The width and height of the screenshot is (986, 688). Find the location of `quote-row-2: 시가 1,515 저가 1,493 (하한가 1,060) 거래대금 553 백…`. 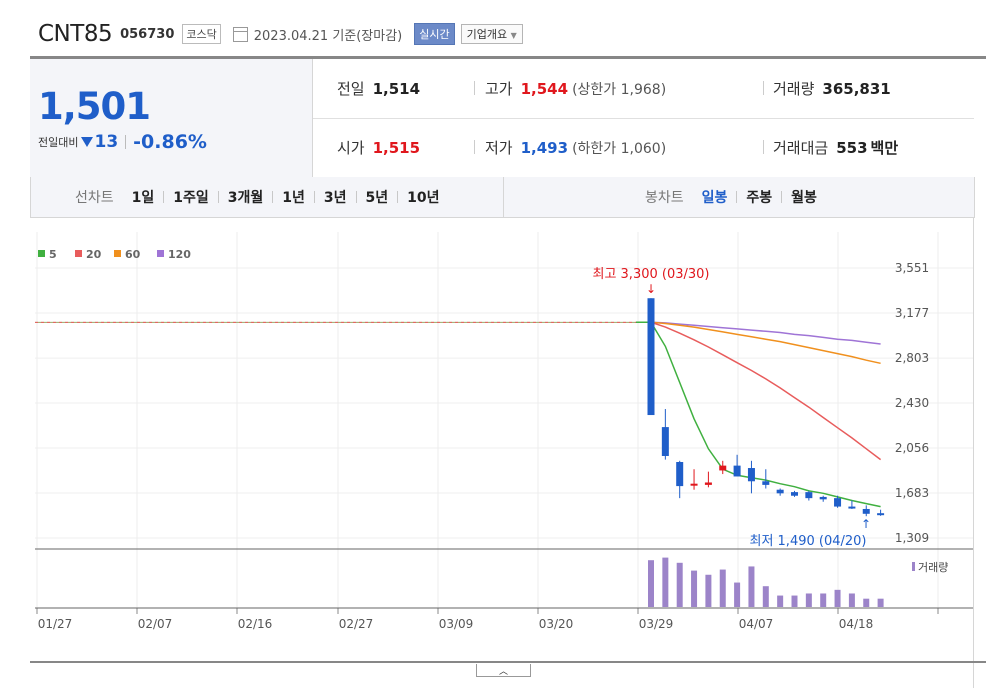

quote-row-2: 시가 1,515 저가 1,493 (하한가 1,060) 거래대금 553 백… is located at coordinates (643, 147).